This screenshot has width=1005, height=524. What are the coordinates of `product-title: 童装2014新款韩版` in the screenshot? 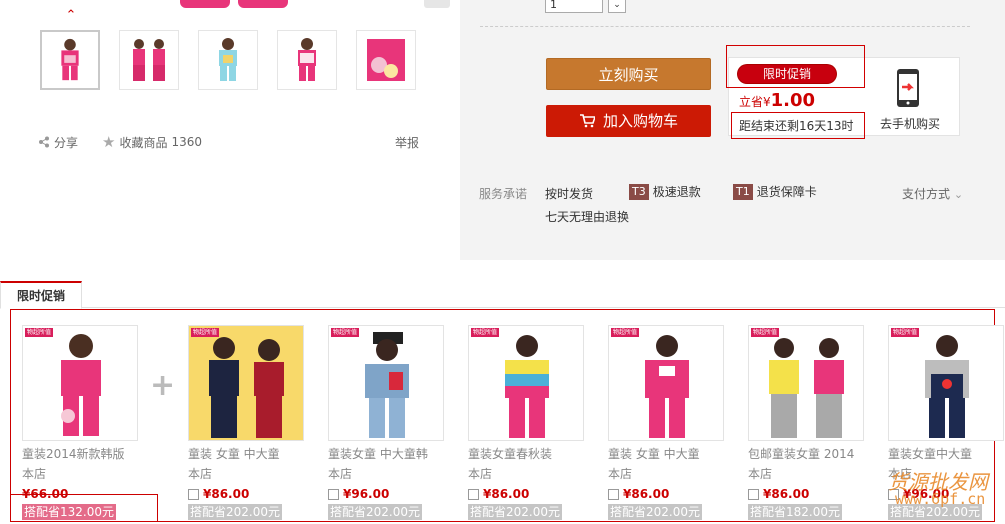 It's located at (81, 454).